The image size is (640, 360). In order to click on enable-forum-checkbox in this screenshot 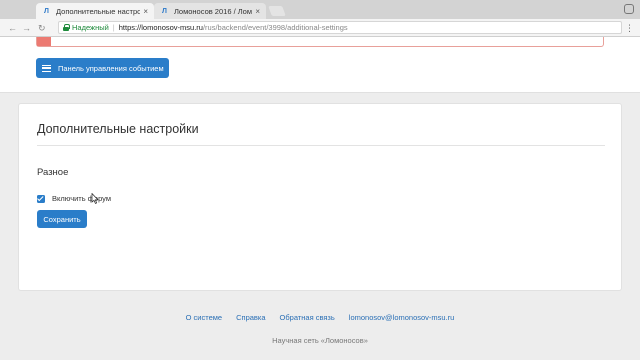, I will do `click(41, 198)`.